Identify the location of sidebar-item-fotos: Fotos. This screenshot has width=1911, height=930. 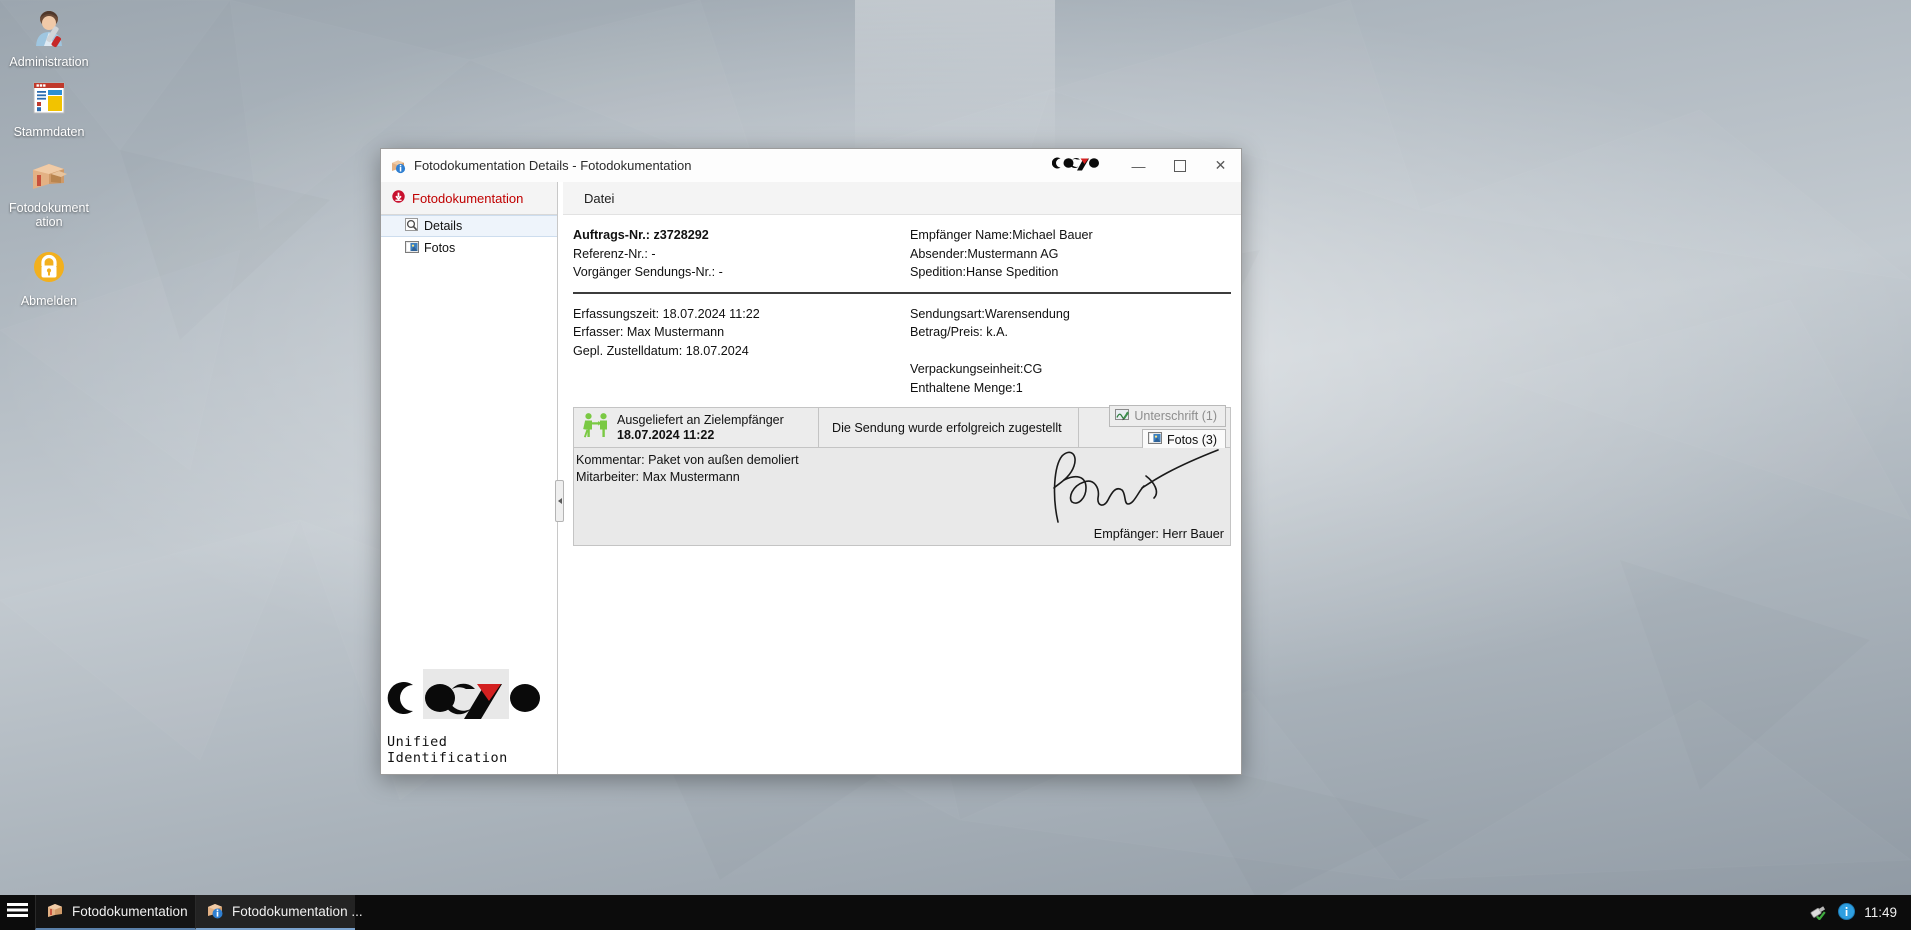
(469, 248).